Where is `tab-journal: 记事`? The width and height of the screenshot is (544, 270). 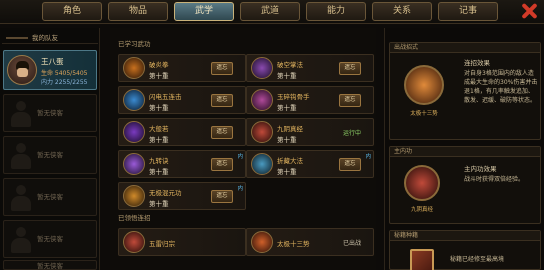
tab-journal: 记事 is located at coordinates (468, 11).